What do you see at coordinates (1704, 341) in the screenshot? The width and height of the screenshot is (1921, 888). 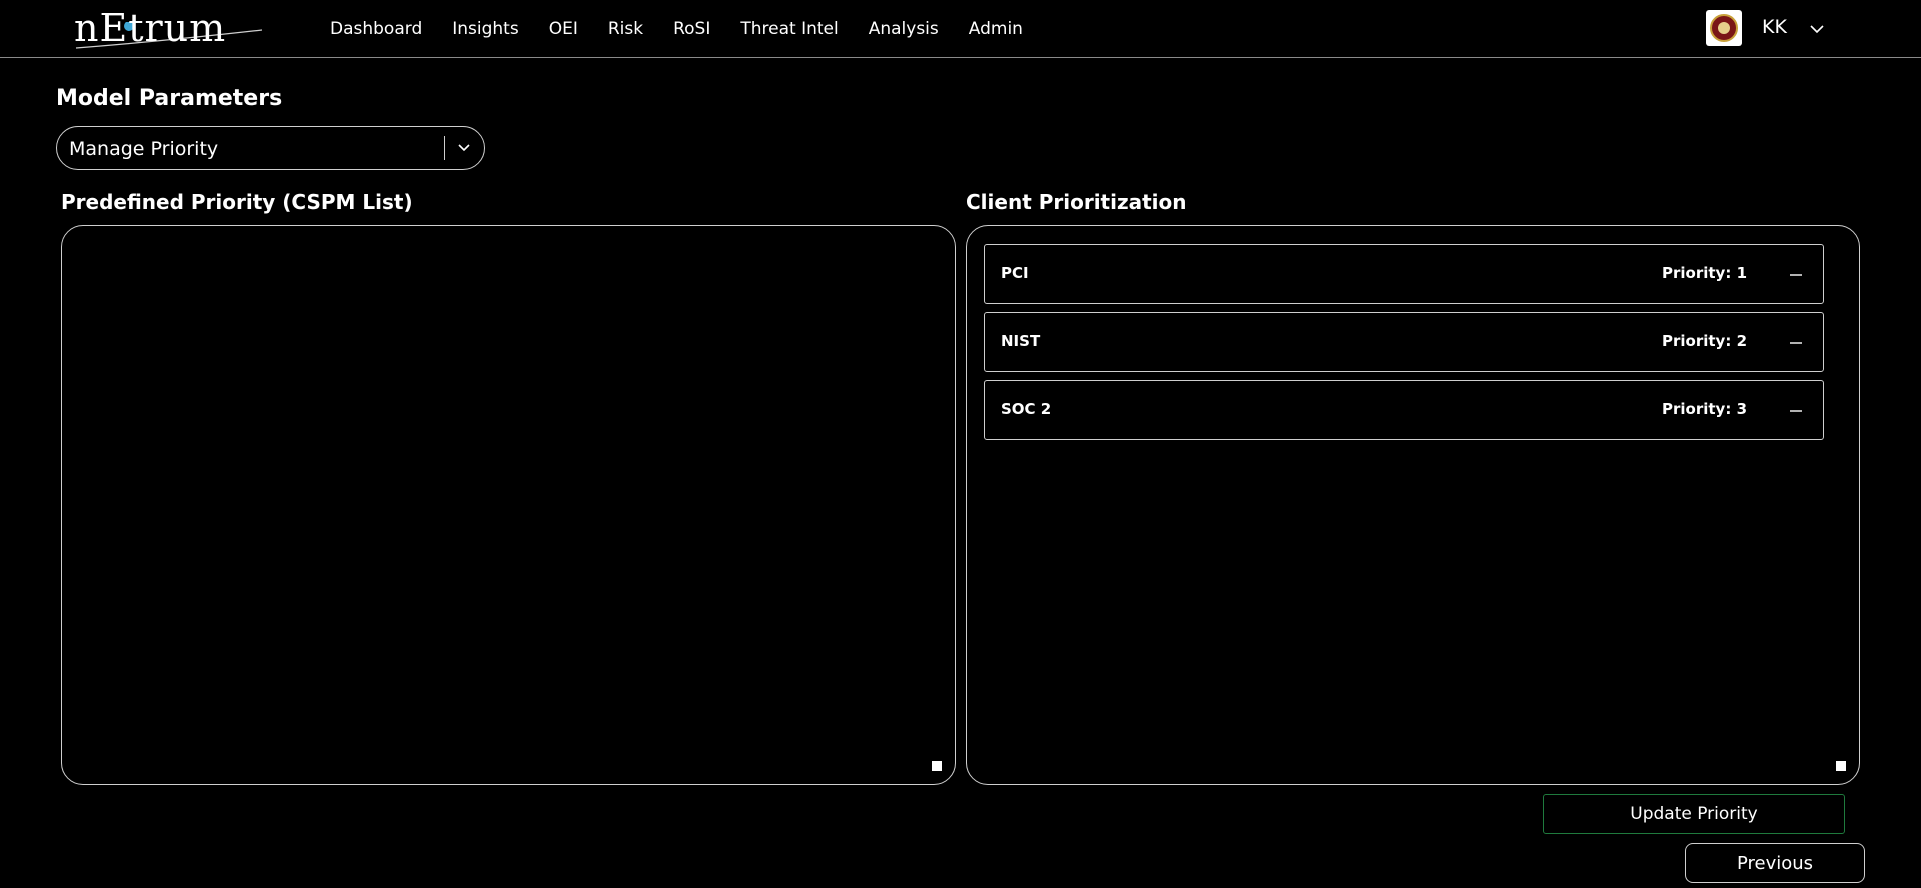 I see `item-priority: Priority: 2` at bounding box center [1704, 341].